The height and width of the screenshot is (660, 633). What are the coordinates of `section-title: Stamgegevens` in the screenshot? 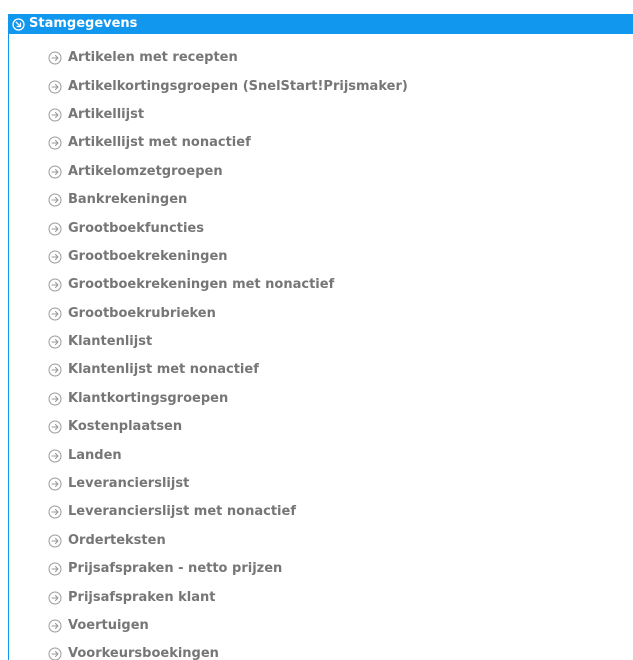 It's located at (83, 23).